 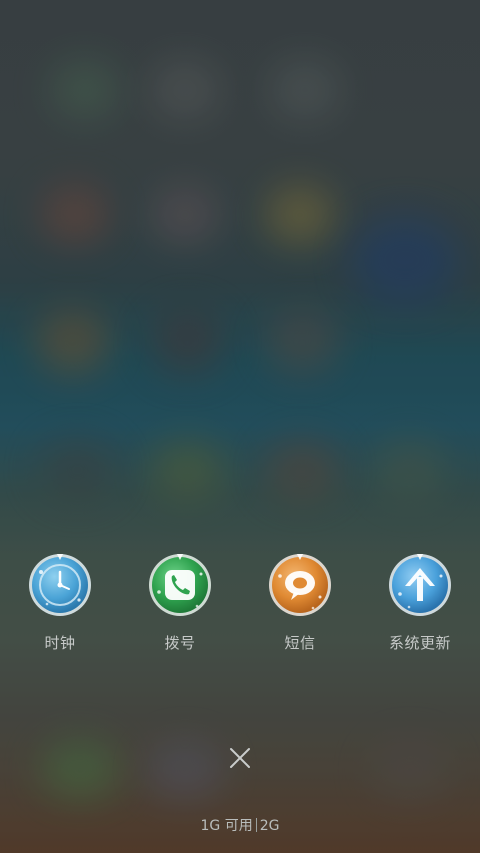 What do you see at coordinates (60, 585) in the screenshot?
I see `clock-icon` at bounding box center [60, 585].